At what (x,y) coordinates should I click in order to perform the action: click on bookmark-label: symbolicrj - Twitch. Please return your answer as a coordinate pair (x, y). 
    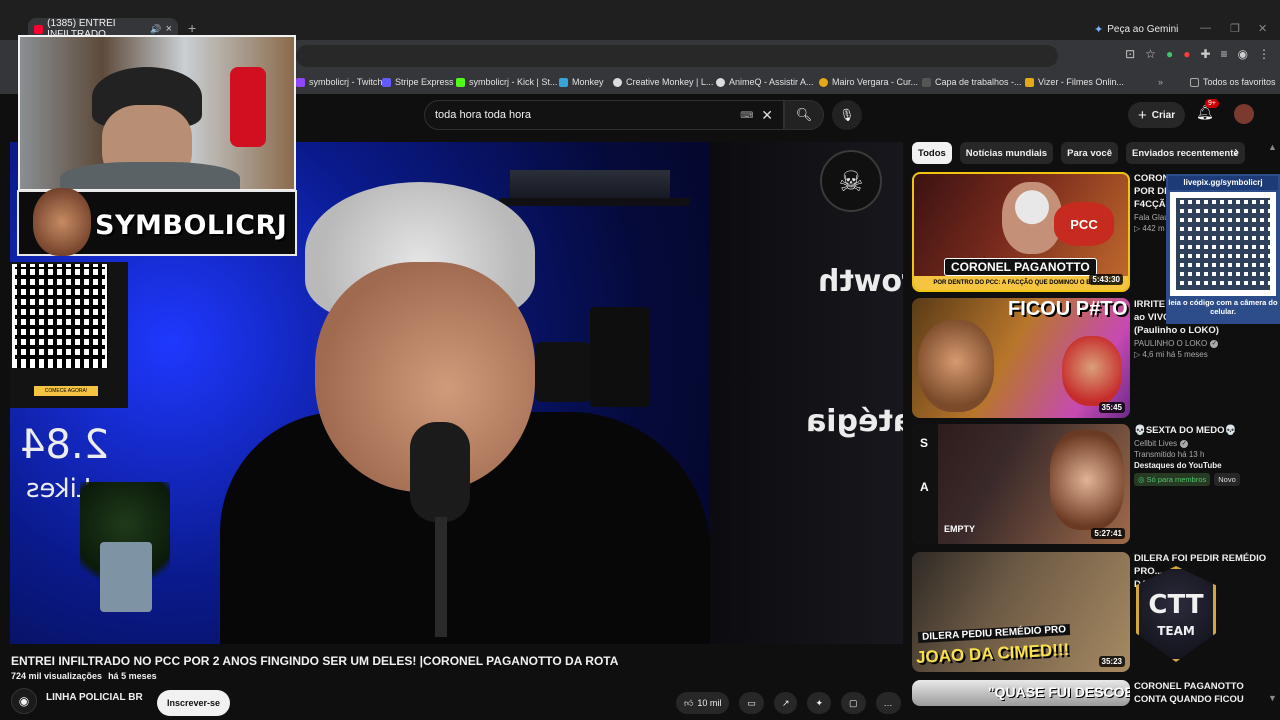
    Looking at the image, I should click on (346, 82).